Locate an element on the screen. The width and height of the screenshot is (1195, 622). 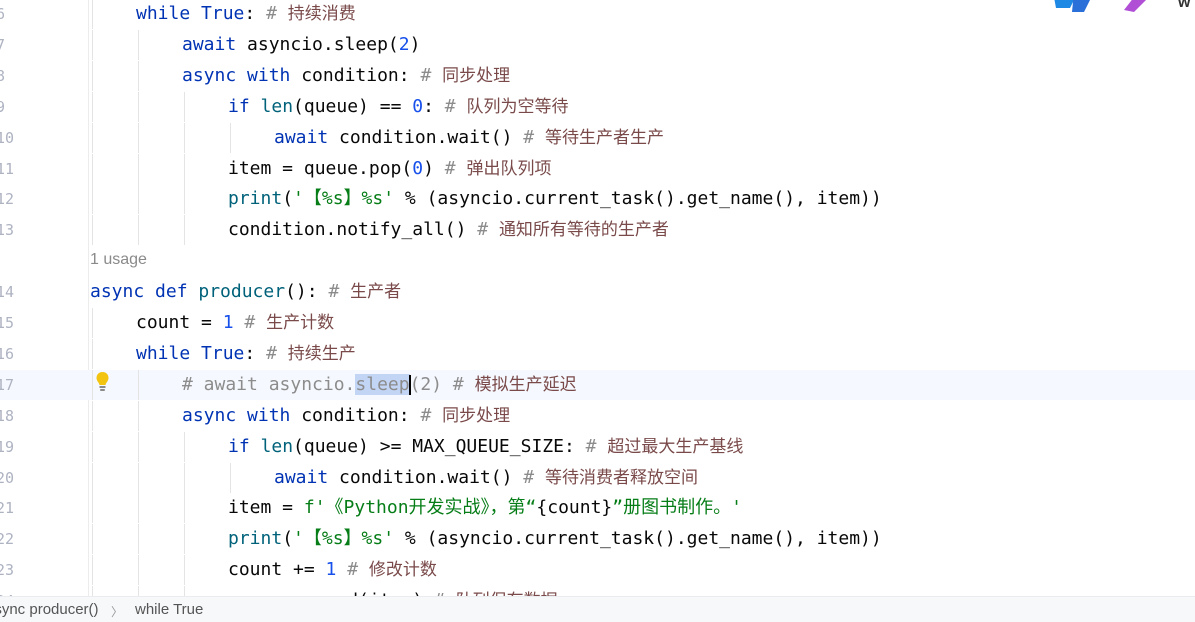
line-number: 14 is located at coordinates (7, 292).